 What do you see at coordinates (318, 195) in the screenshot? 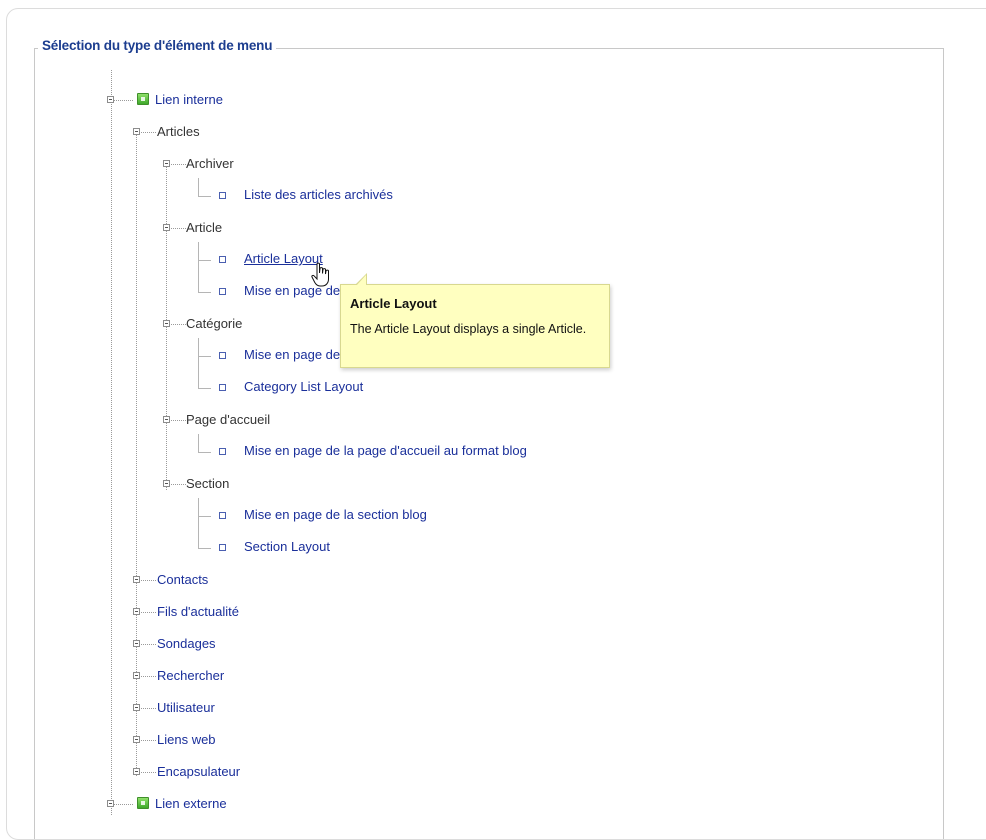
I see `menu-link-archived-articles: Liste des articles archivés` at bounding box center [318, 195].